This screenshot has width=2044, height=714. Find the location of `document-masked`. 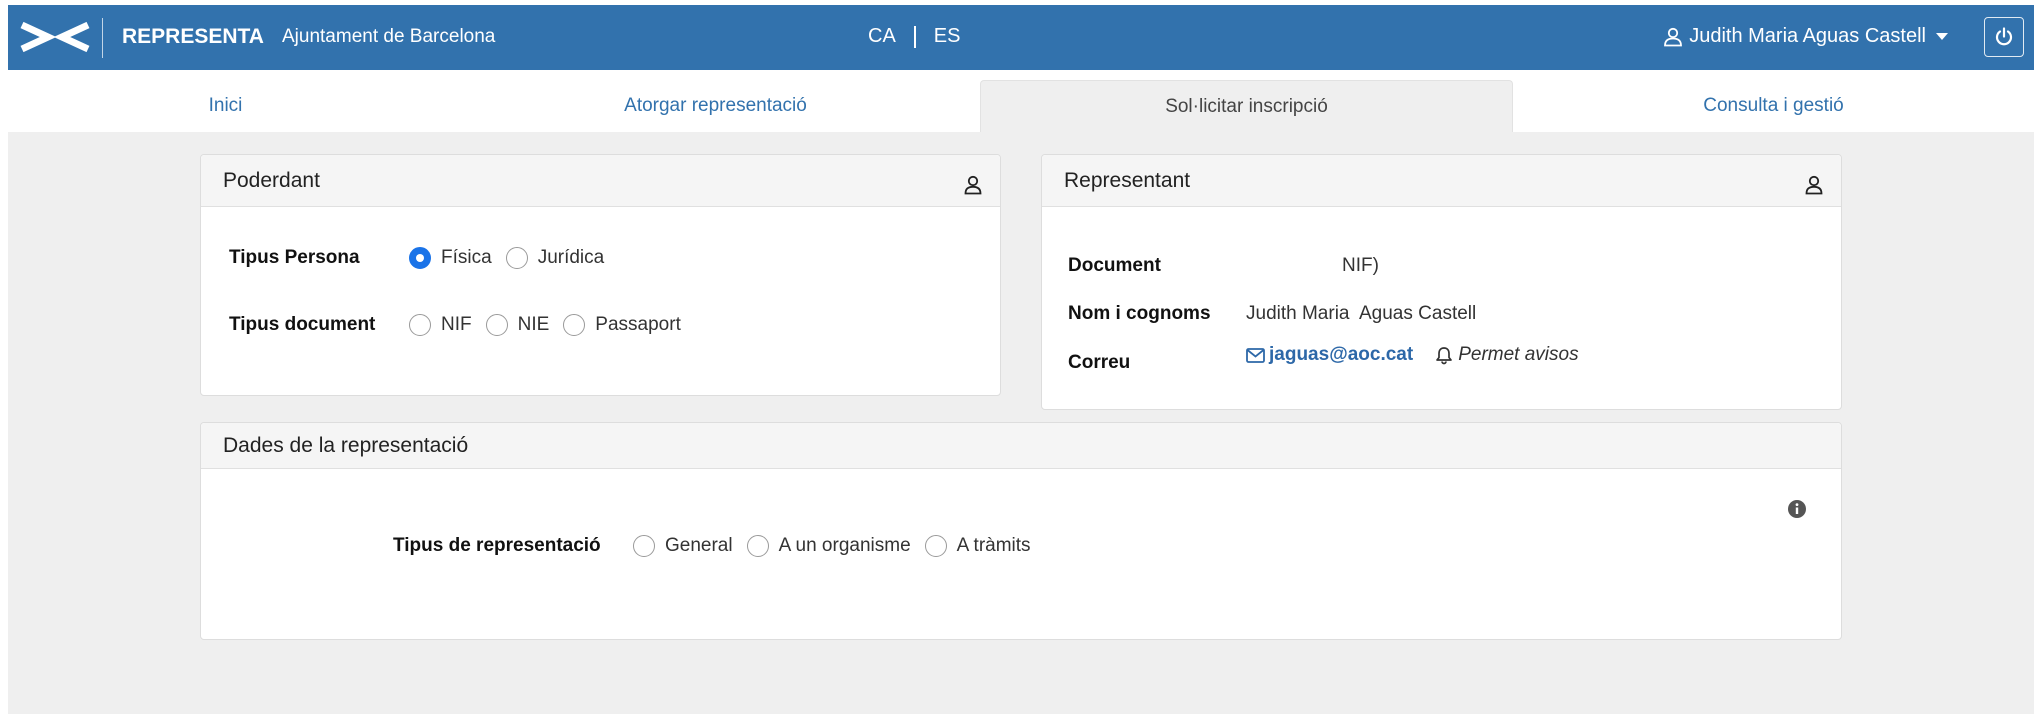

document-masked is located at coordinates (1294, 265).